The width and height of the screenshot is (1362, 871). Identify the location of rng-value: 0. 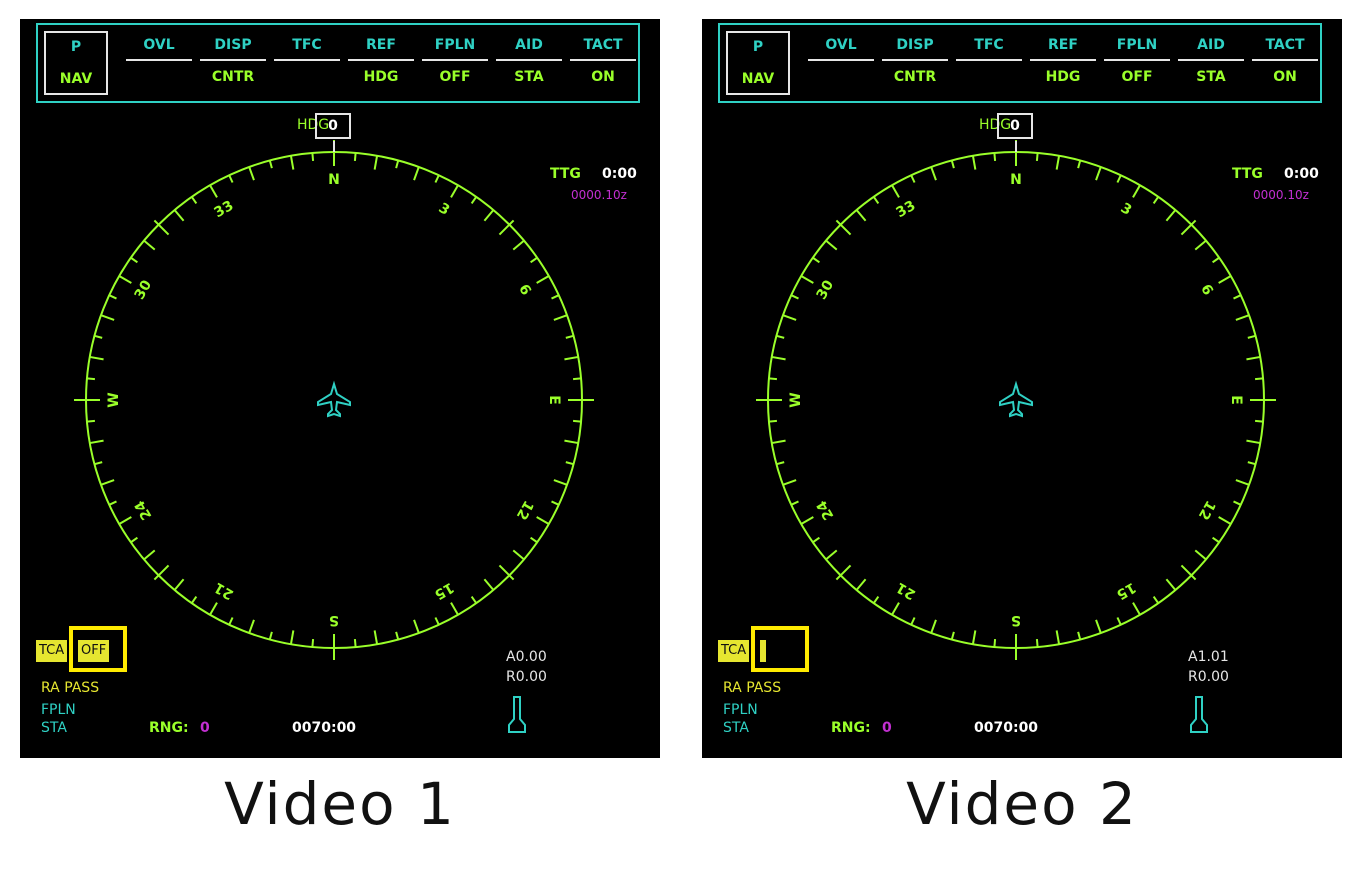
(887, 728).